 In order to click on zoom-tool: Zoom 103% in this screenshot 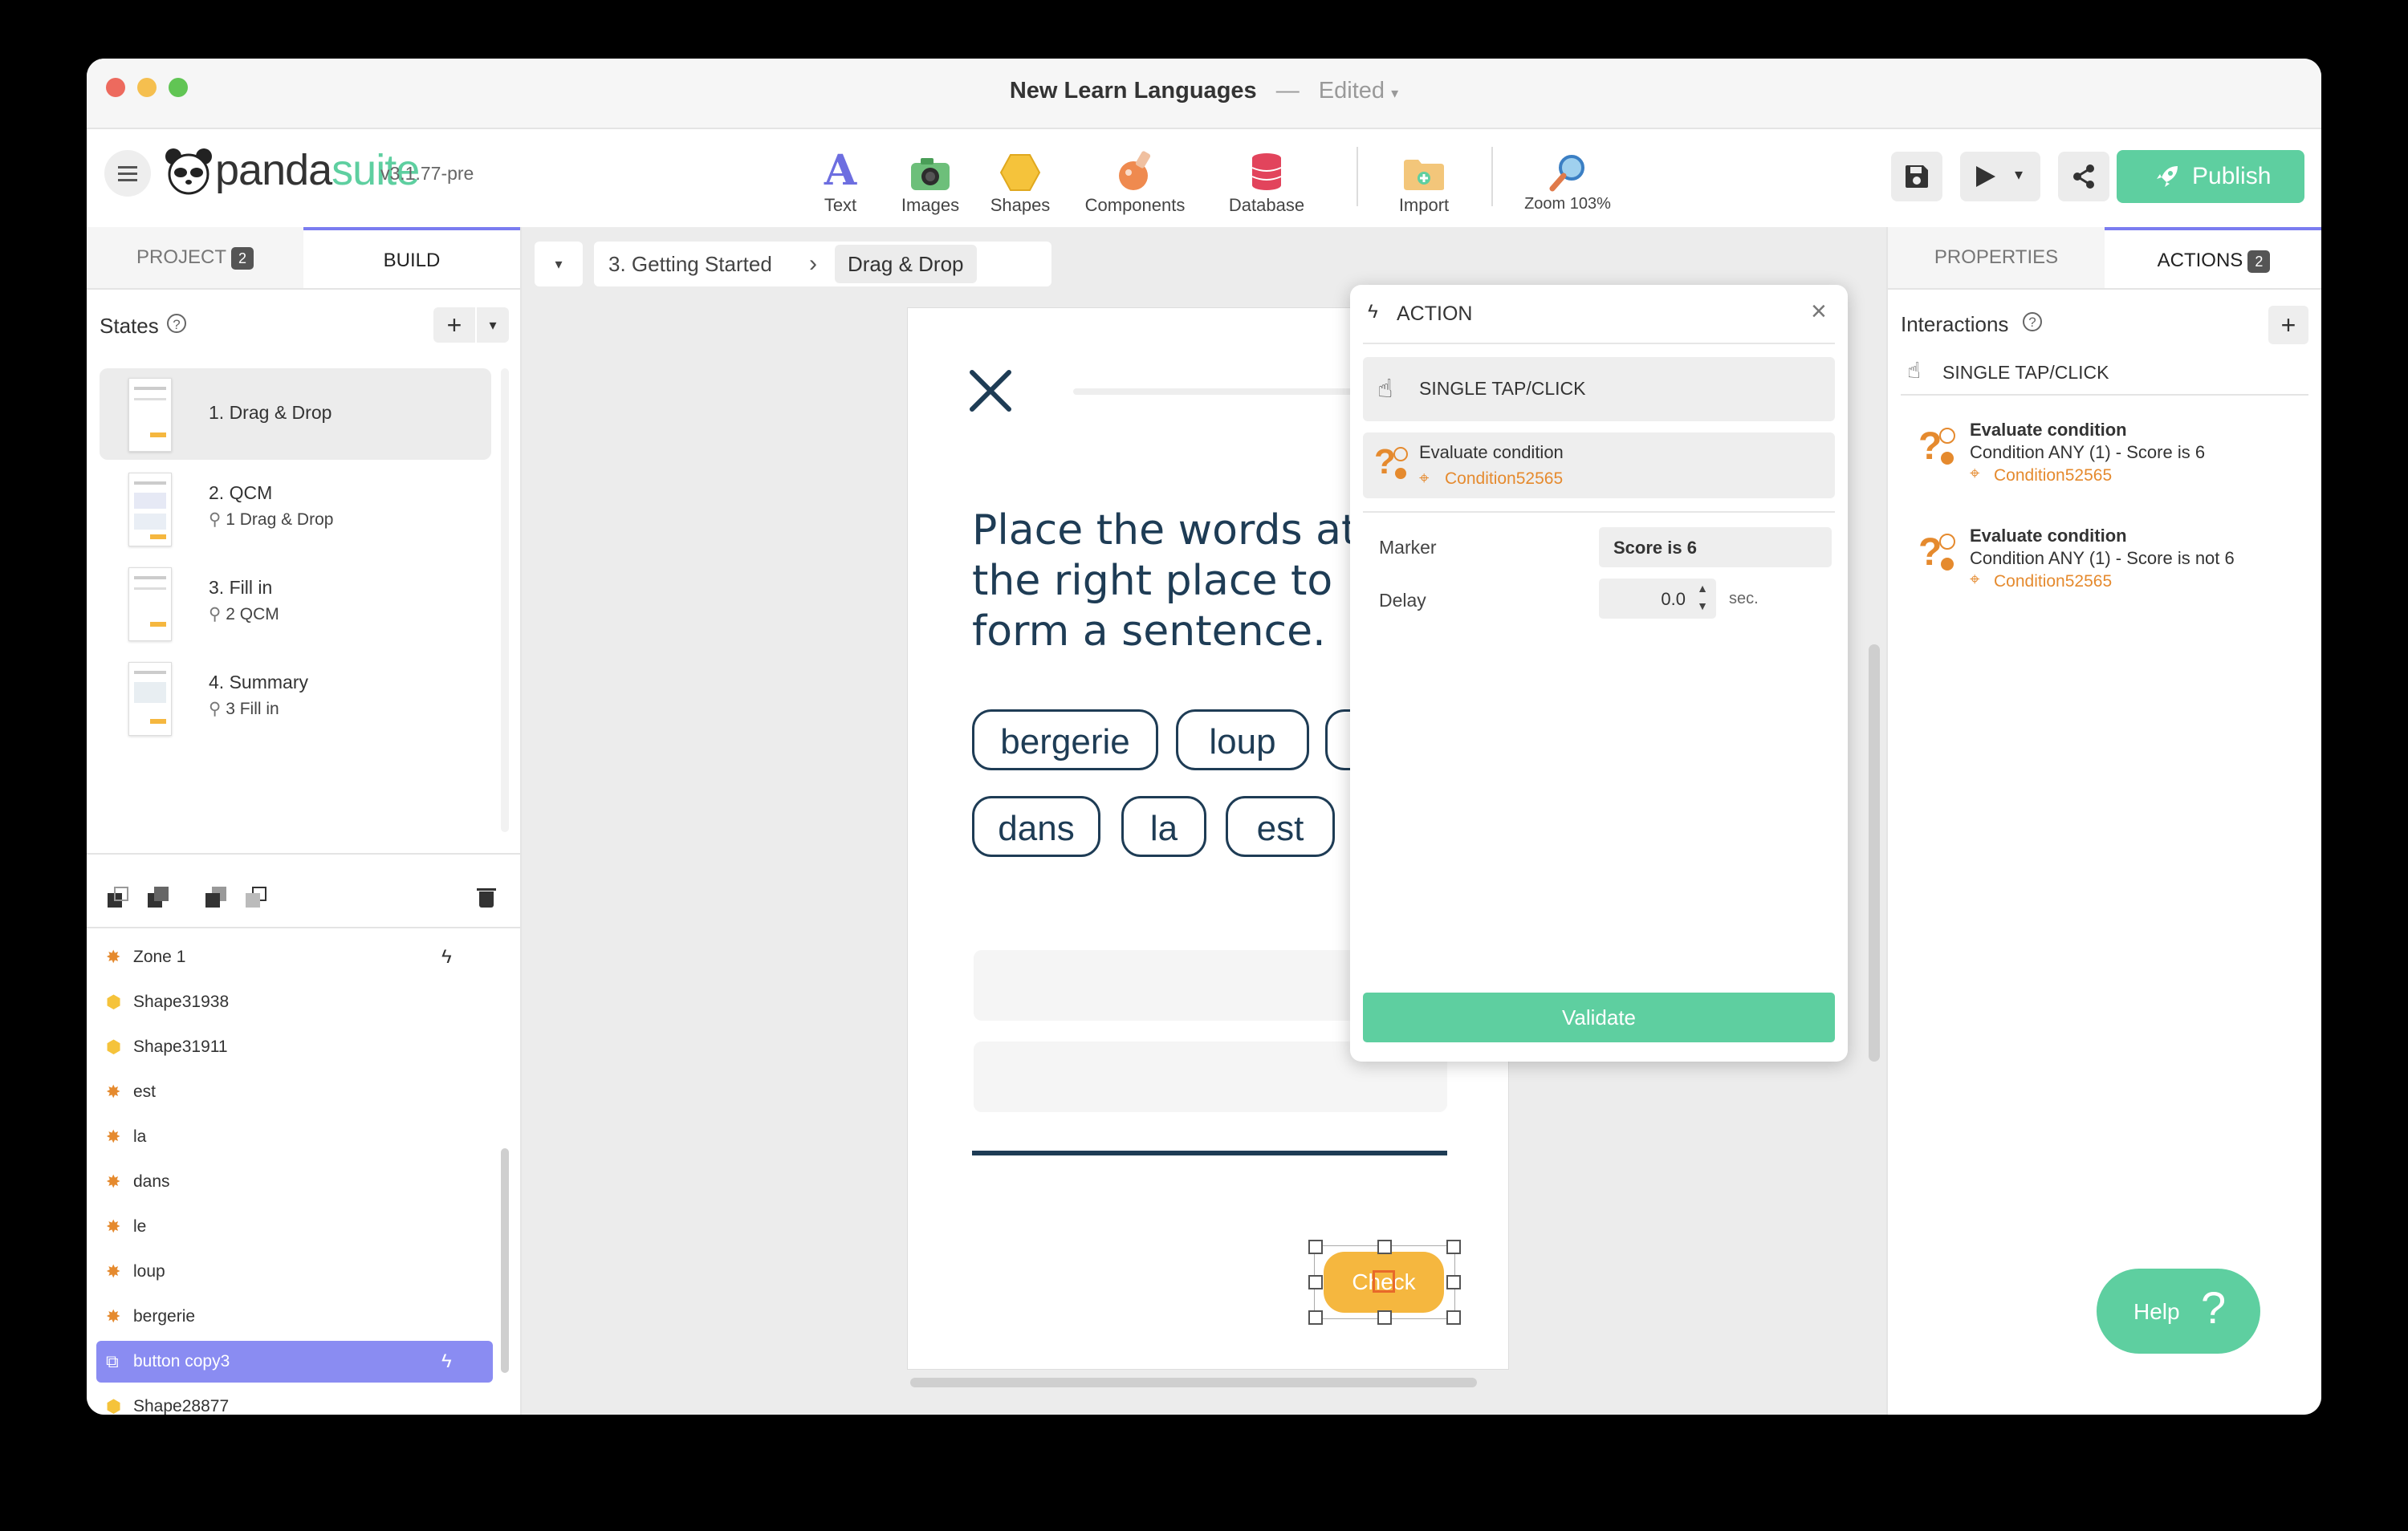, I will do `click(1567, 171)`.